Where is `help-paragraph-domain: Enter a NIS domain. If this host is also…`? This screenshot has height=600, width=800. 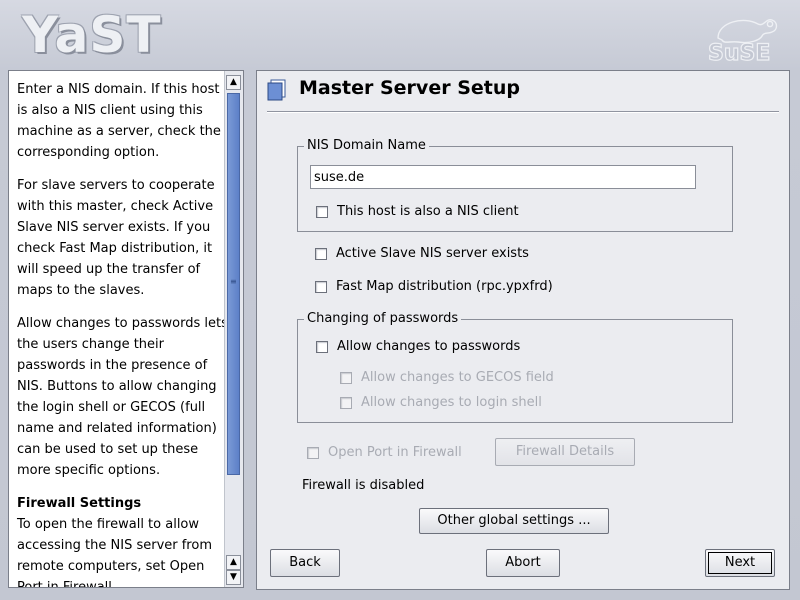 help-paragraph-domain: Enter a NIS domain. If this host is also… is located at coordinates (119, 121).